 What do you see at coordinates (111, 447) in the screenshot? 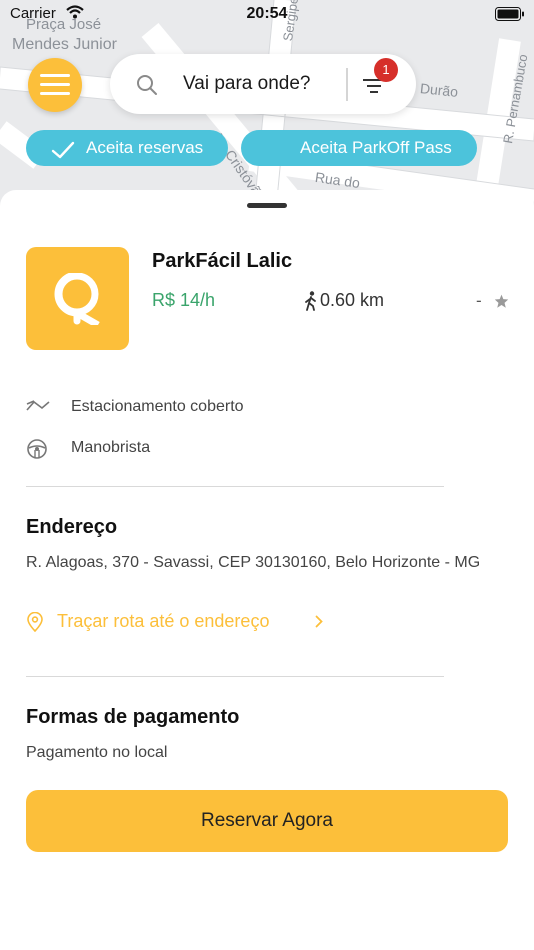
I see `feature-label: Manobrista` at bounding box center [111, 447].